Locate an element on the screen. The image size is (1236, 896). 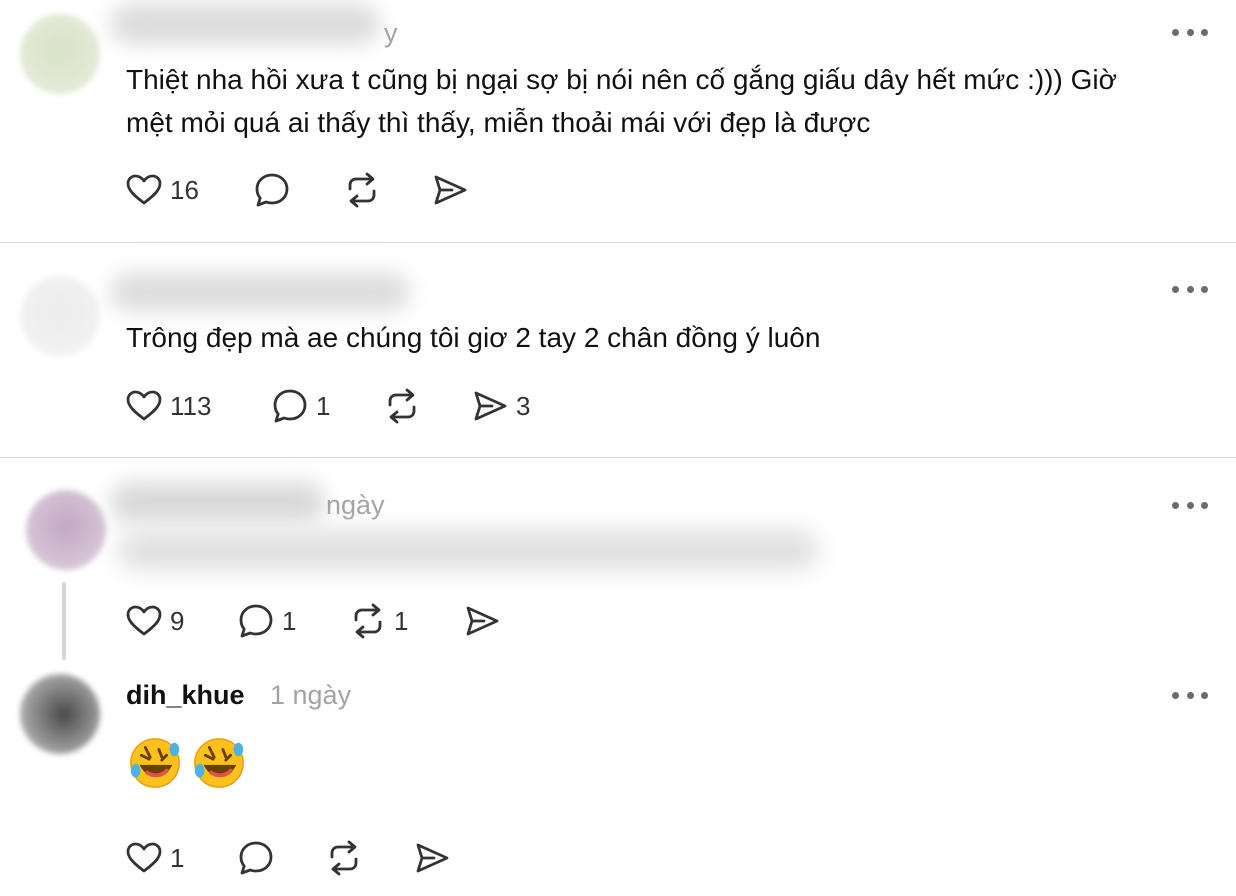
like-count: 1 is located at coordinates (177, 857).